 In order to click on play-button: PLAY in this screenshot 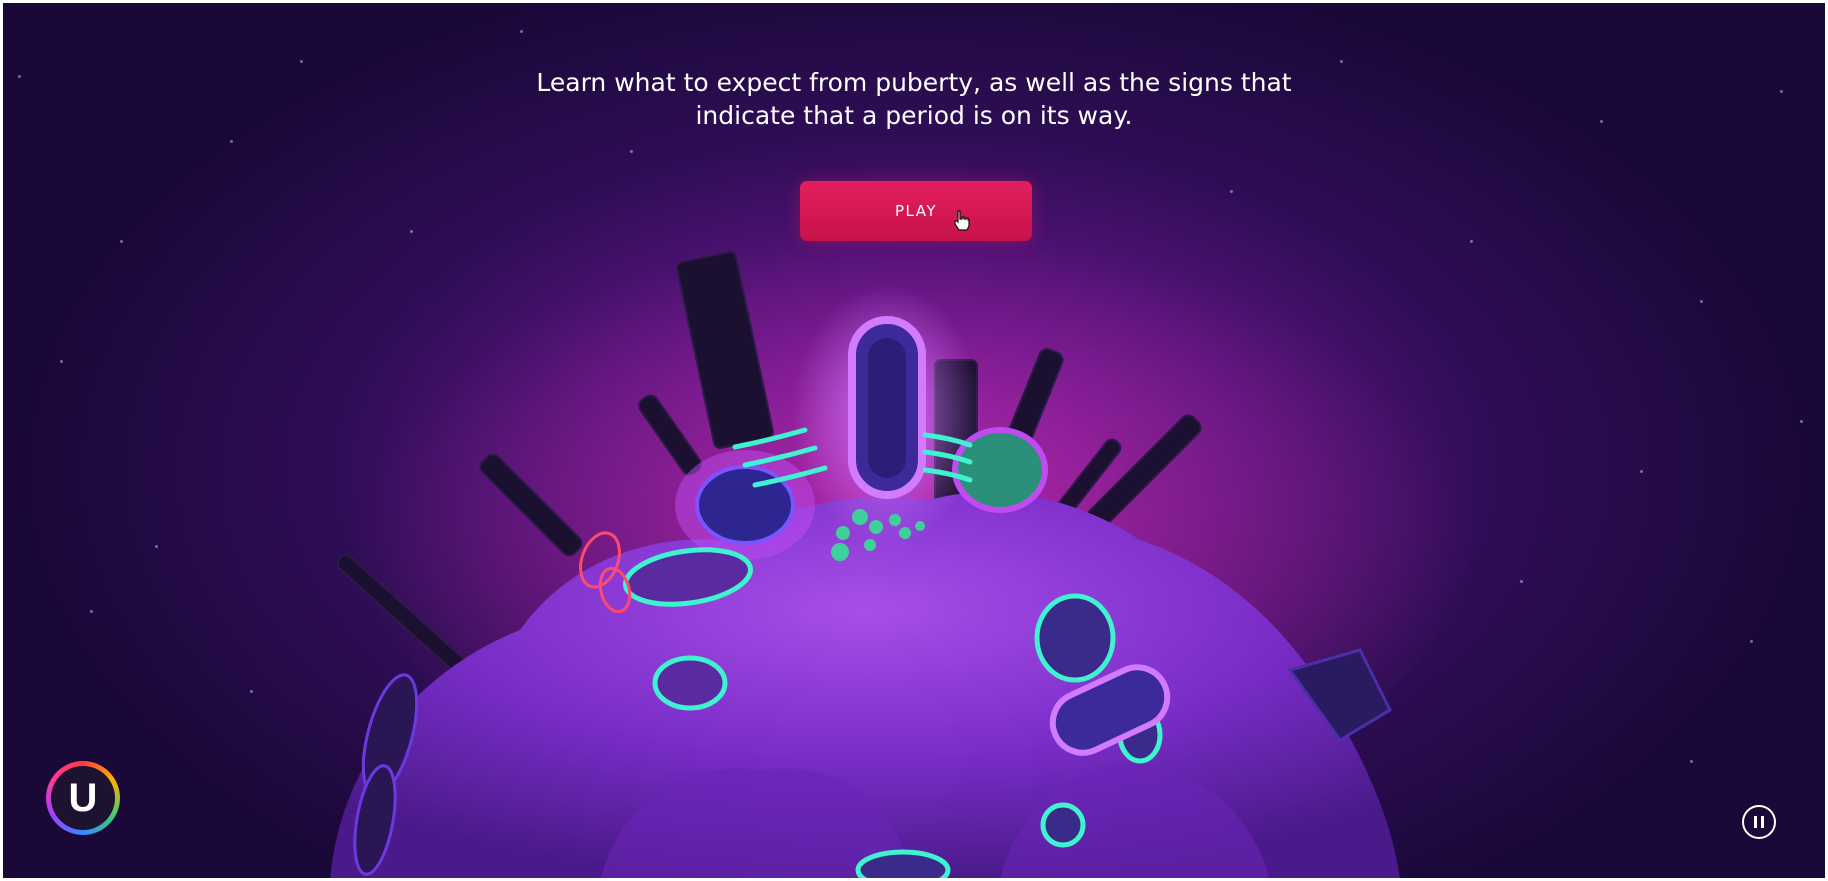, I will do `click(916, 211)`.